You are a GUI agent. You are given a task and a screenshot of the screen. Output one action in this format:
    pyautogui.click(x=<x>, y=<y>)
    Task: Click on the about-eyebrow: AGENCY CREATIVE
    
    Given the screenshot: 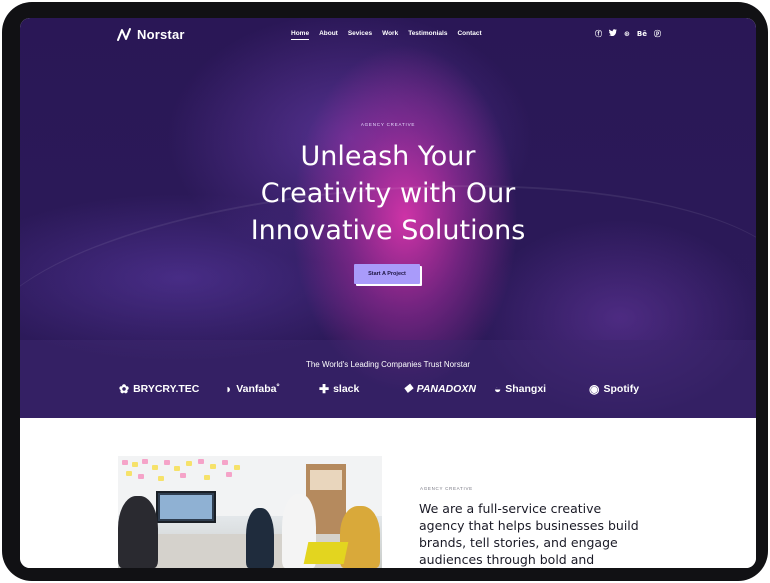 What is the action you would take?
    pyautogui.click(x=446, y=488)
    